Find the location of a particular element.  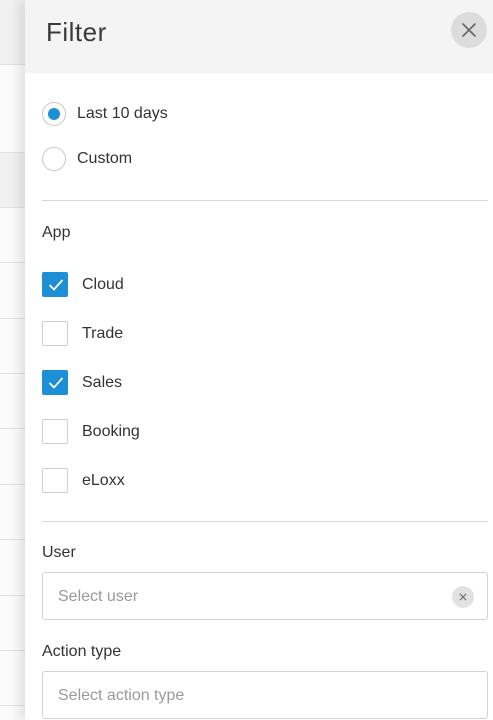

action-type-section-label: Action type is located at coordinates (82, 651).